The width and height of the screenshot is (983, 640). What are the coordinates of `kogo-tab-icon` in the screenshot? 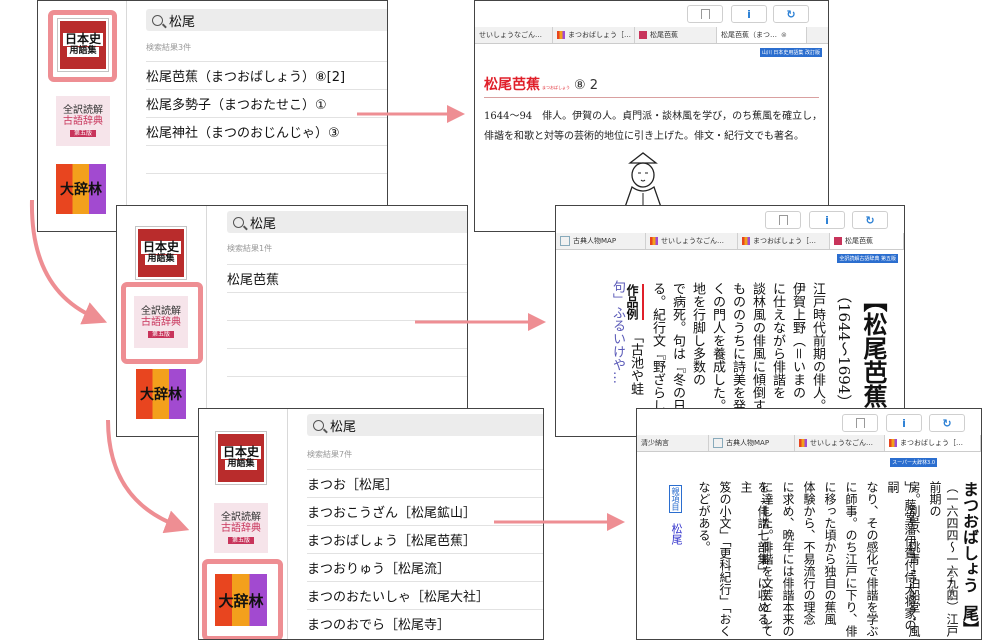 It's located at (838, 241).